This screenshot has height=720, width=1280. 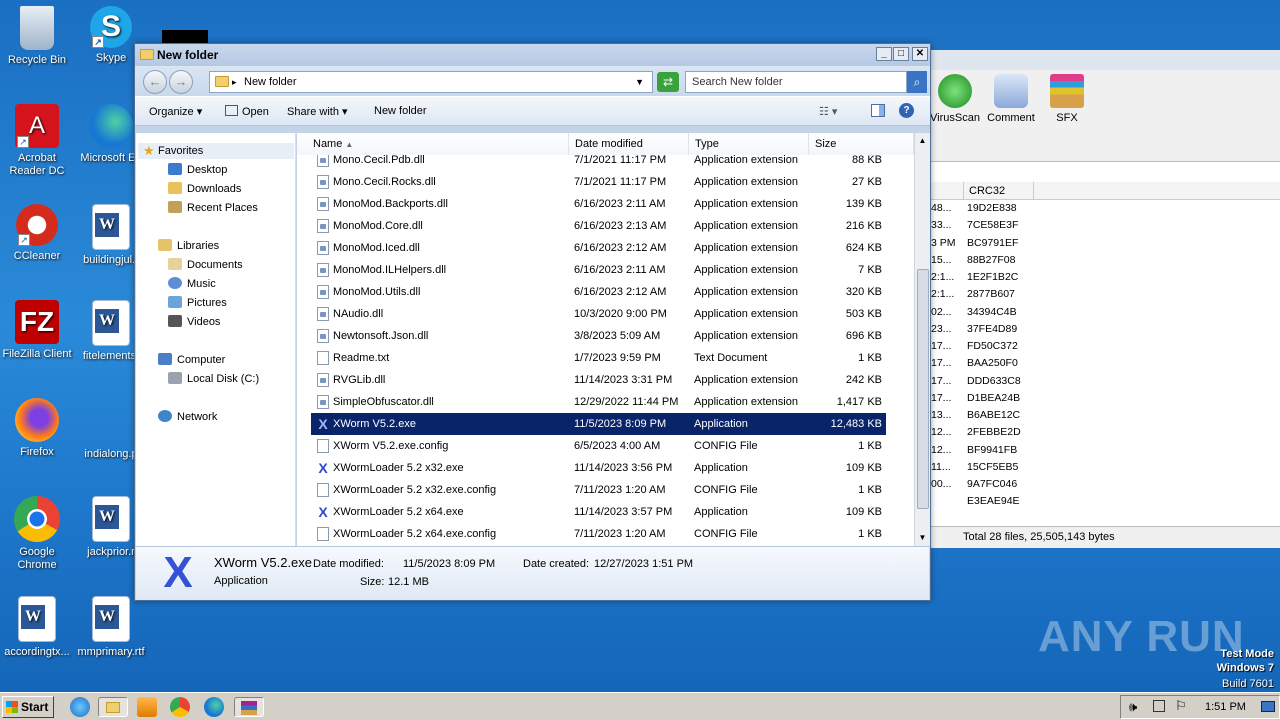 I want to click on search-icon: ⌕, so click(x=917, y=82).